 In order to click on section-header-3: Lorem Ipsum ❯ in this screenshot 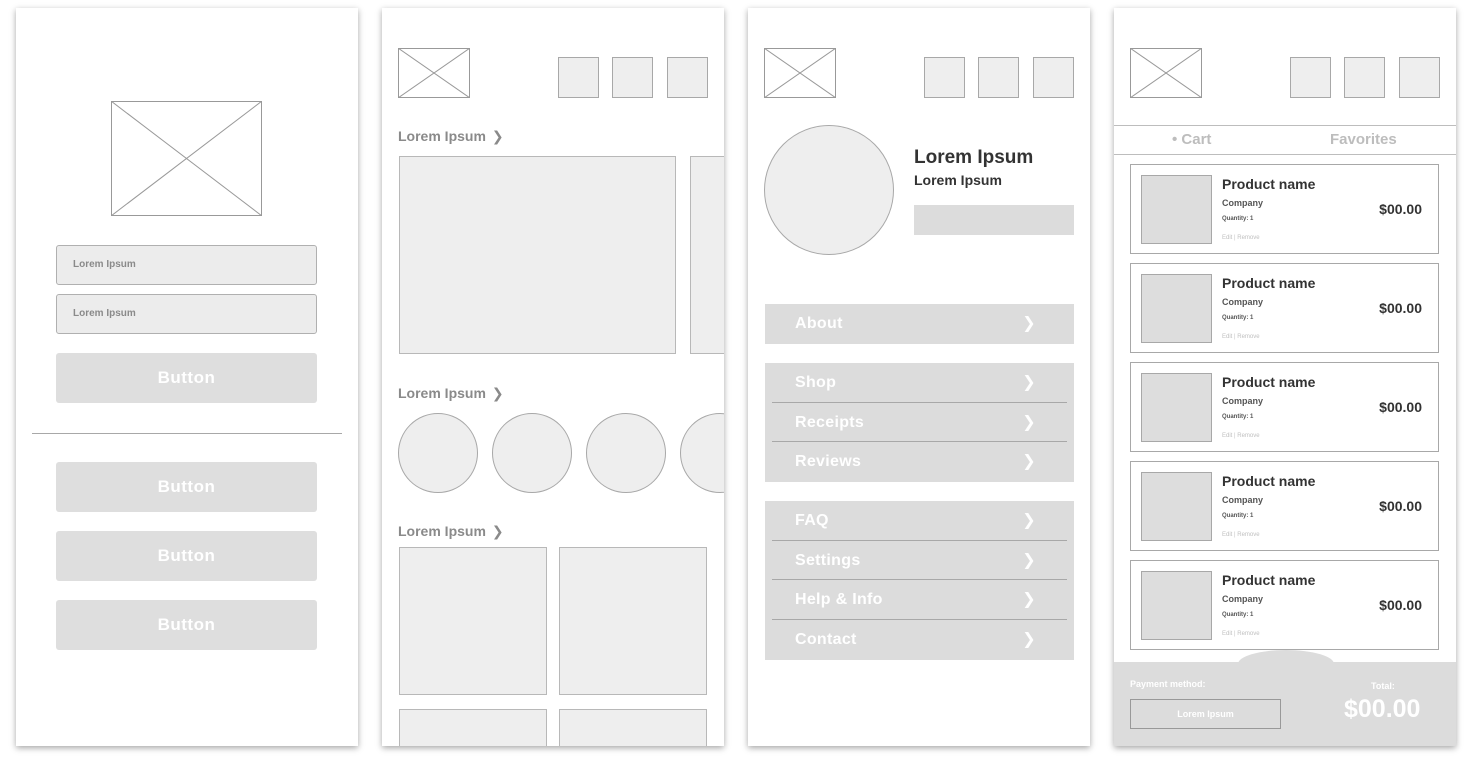, I will do `click(451, 531)`.